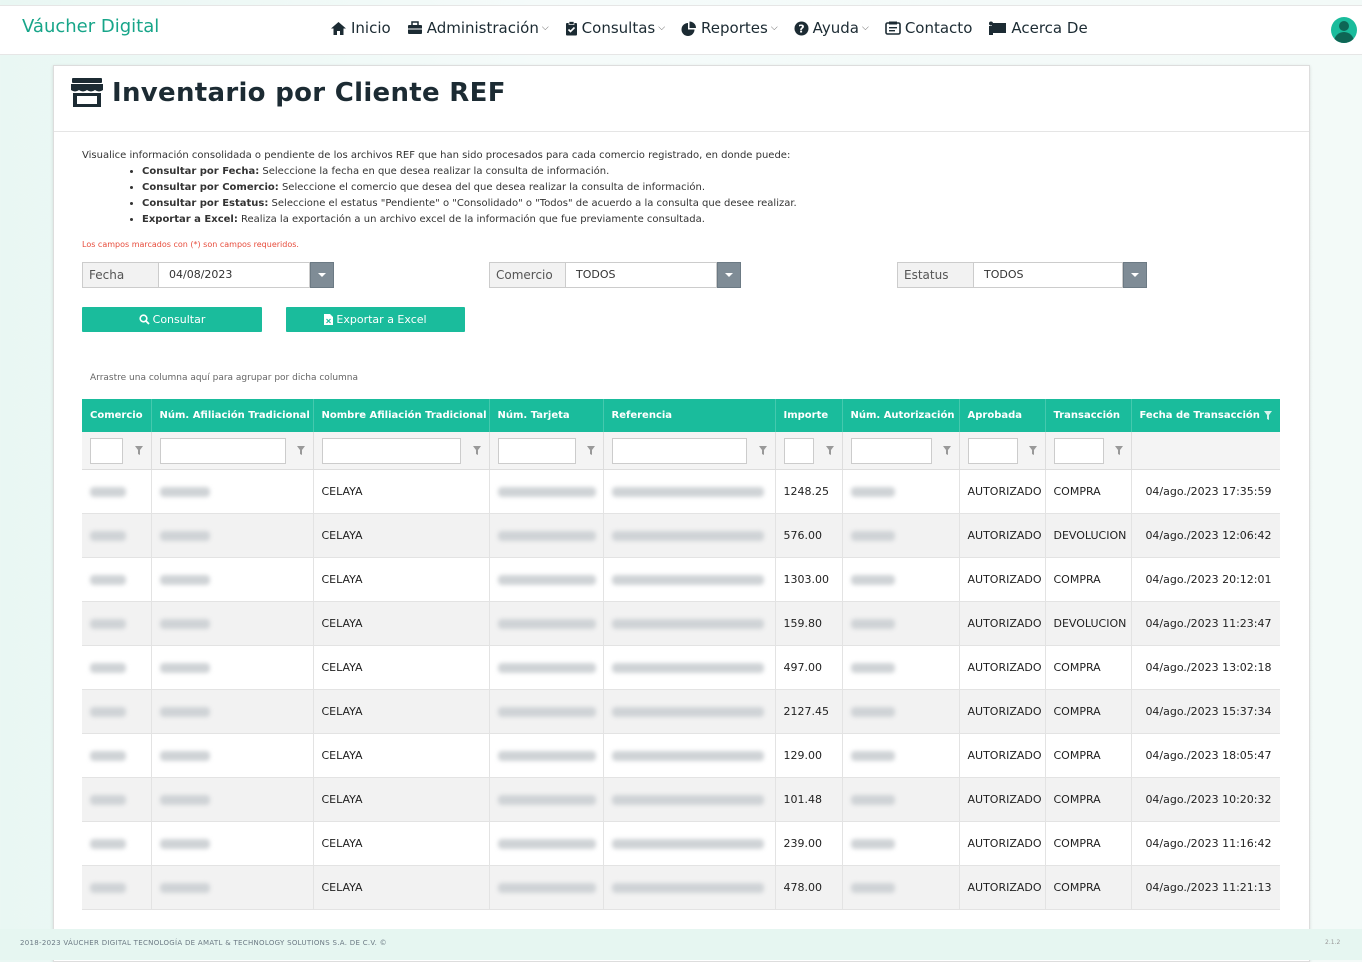 The height and width of the screenshot is (962, 1362). I want to click on table-cell: 497.00, so click(809, 667).